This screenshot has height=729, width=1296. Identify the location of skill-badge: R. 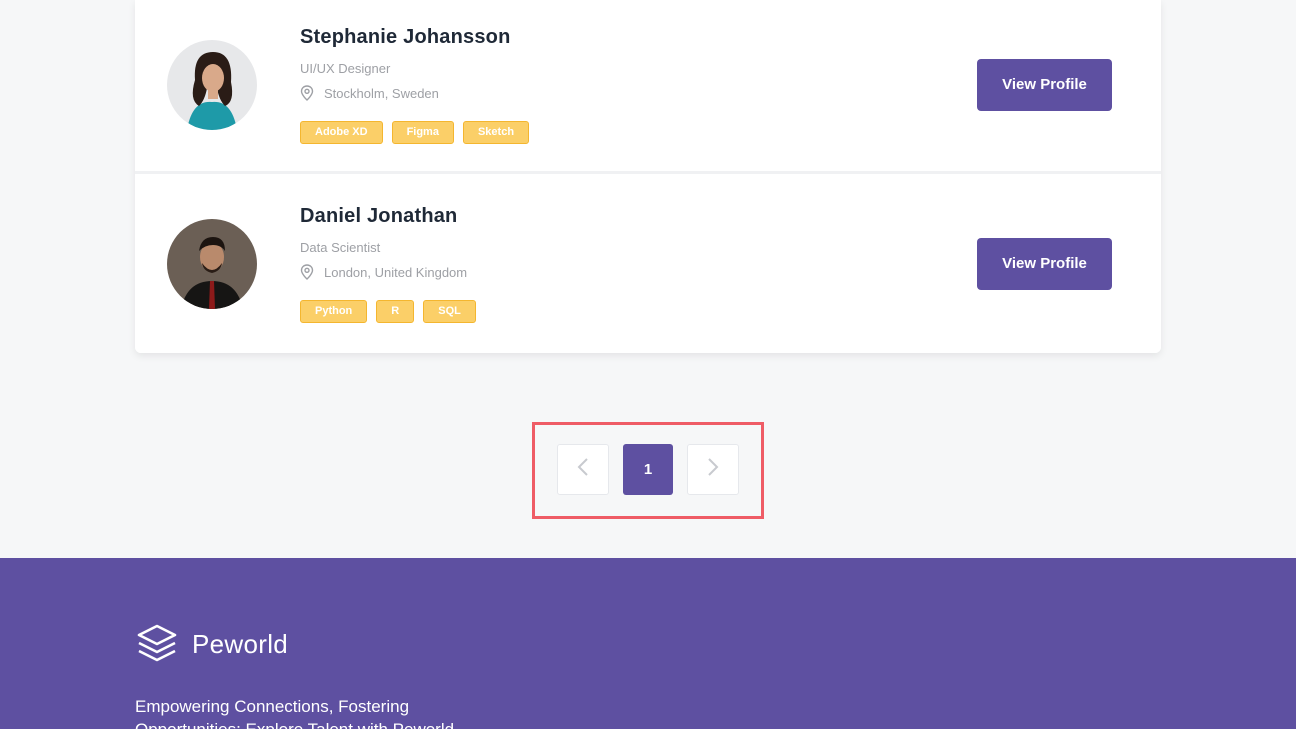
(395, 311).